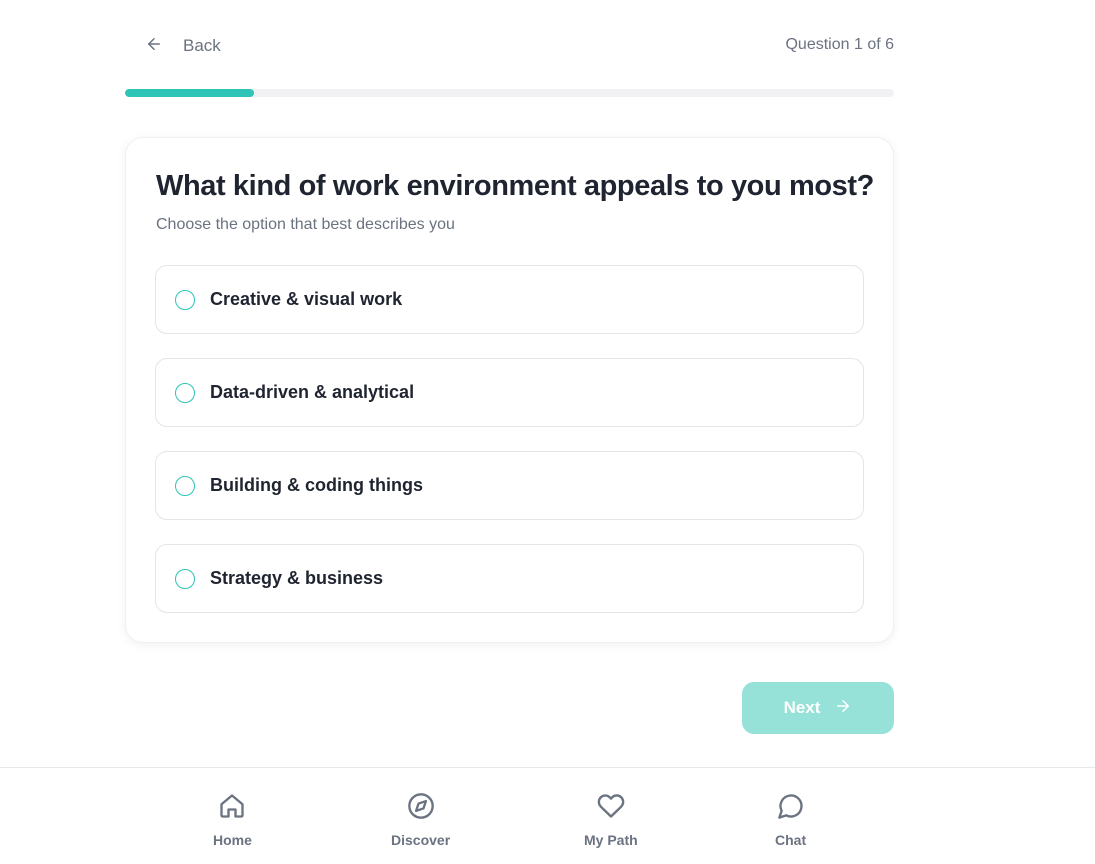 The height and width of the screenshot is (864, 1095). I want to click on next-button: Next, so click(818, 708).